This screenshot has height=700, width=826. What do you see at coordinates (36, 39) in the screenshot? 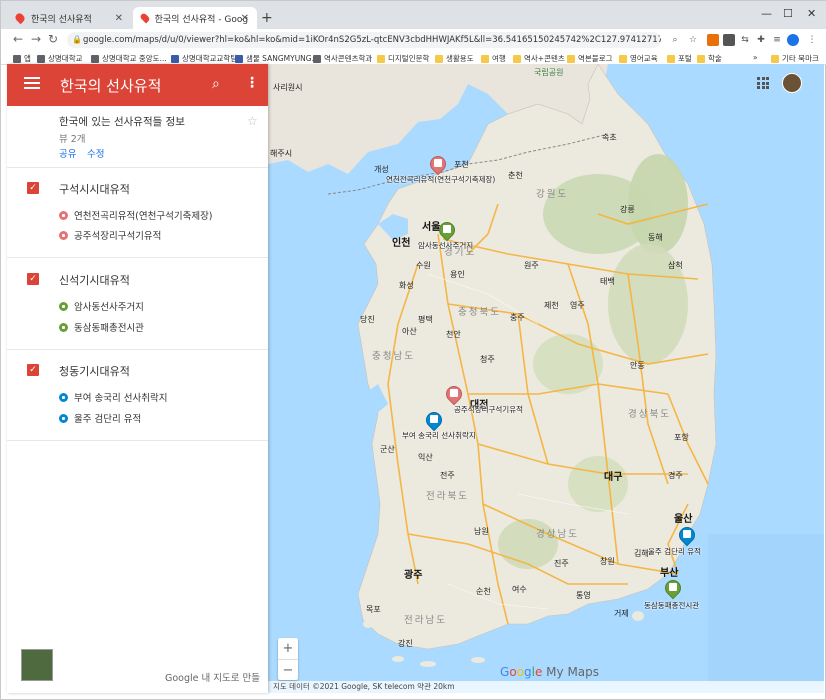
I see `forward-icon: →` at bounding box center [36, 39].